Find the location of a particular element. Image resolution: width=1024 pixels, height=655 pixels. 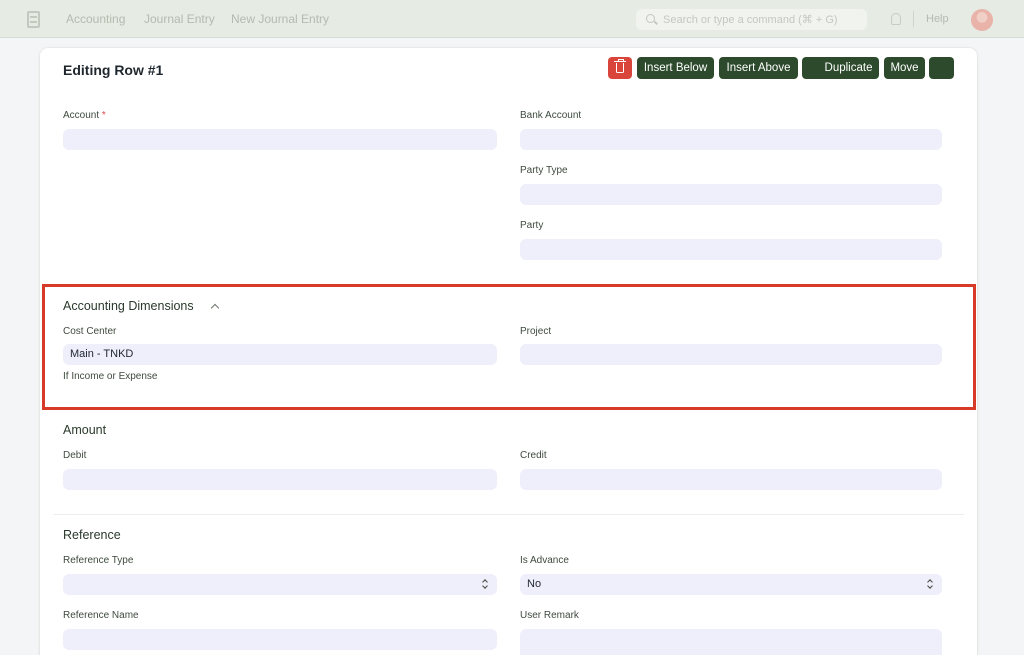

user-remark-textarea is located at coordinates (731, 642).